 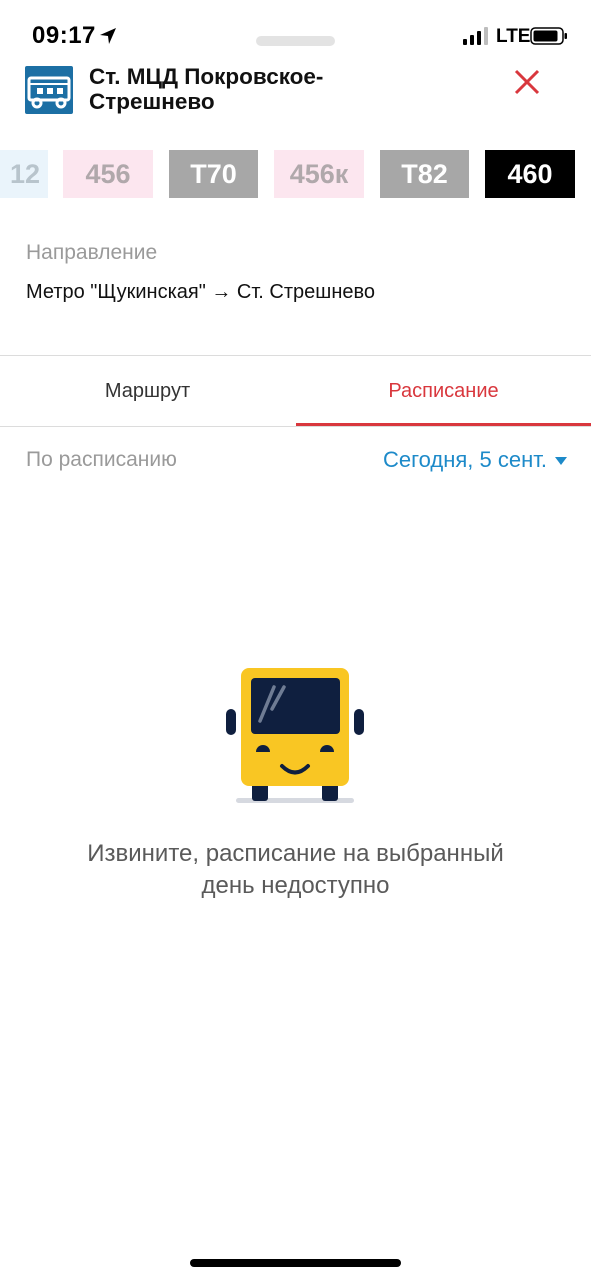 I want to click on route-chip: 456к, so click(x=319, y=174).